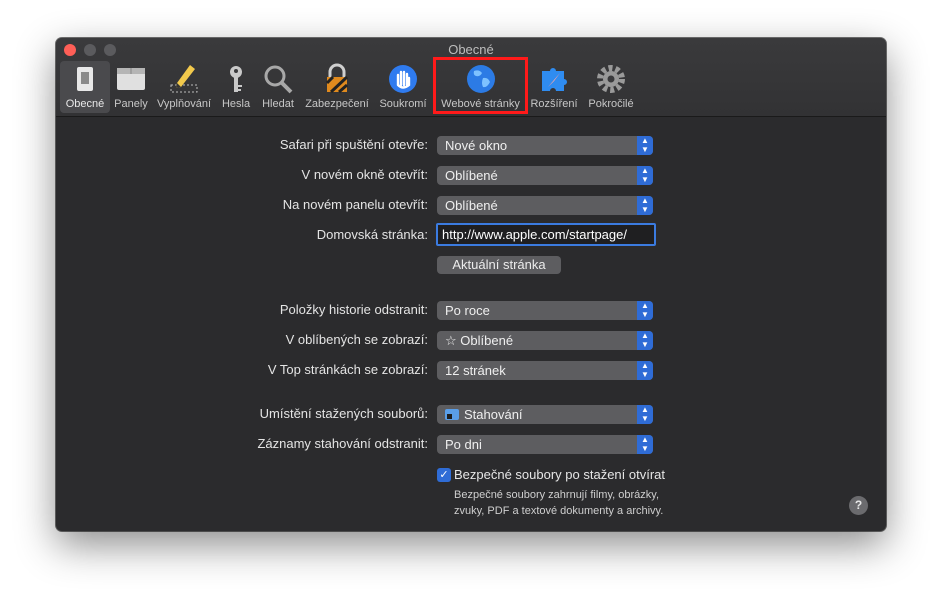  Describe the element at coordinates (364, 174) in the screenshot. I see `new-window-label: V novém okně otevřít:` at that location.